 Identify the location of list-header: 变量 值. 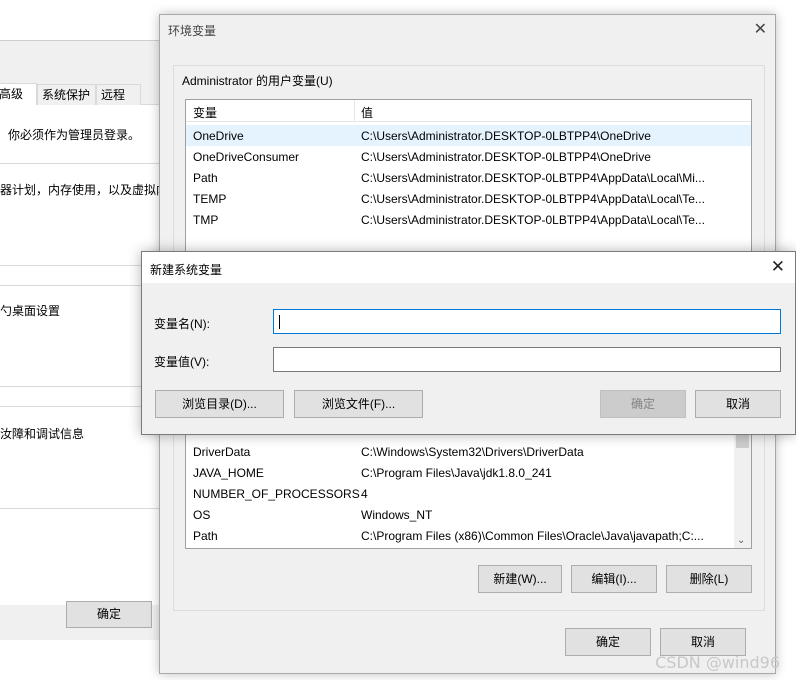
(468, 111).